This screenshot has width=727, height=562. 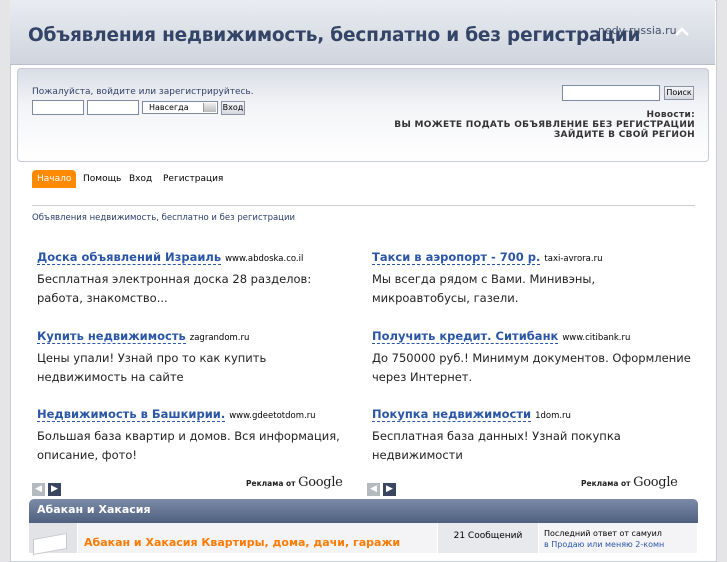 I want to click on ad-url: www.citibank.ru, so click(x=596, y=338).